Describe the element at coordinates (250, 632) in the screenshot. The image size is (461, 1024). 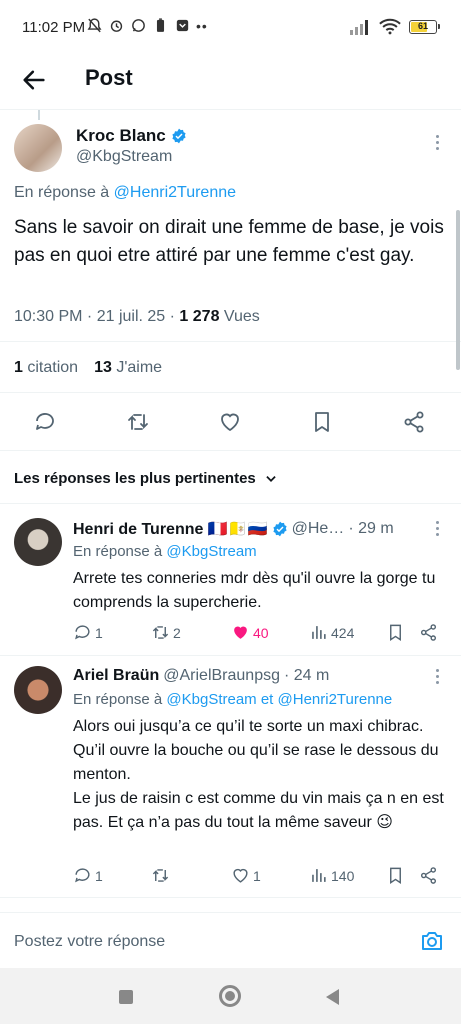
I see `reply-like-button: 40` at that location.